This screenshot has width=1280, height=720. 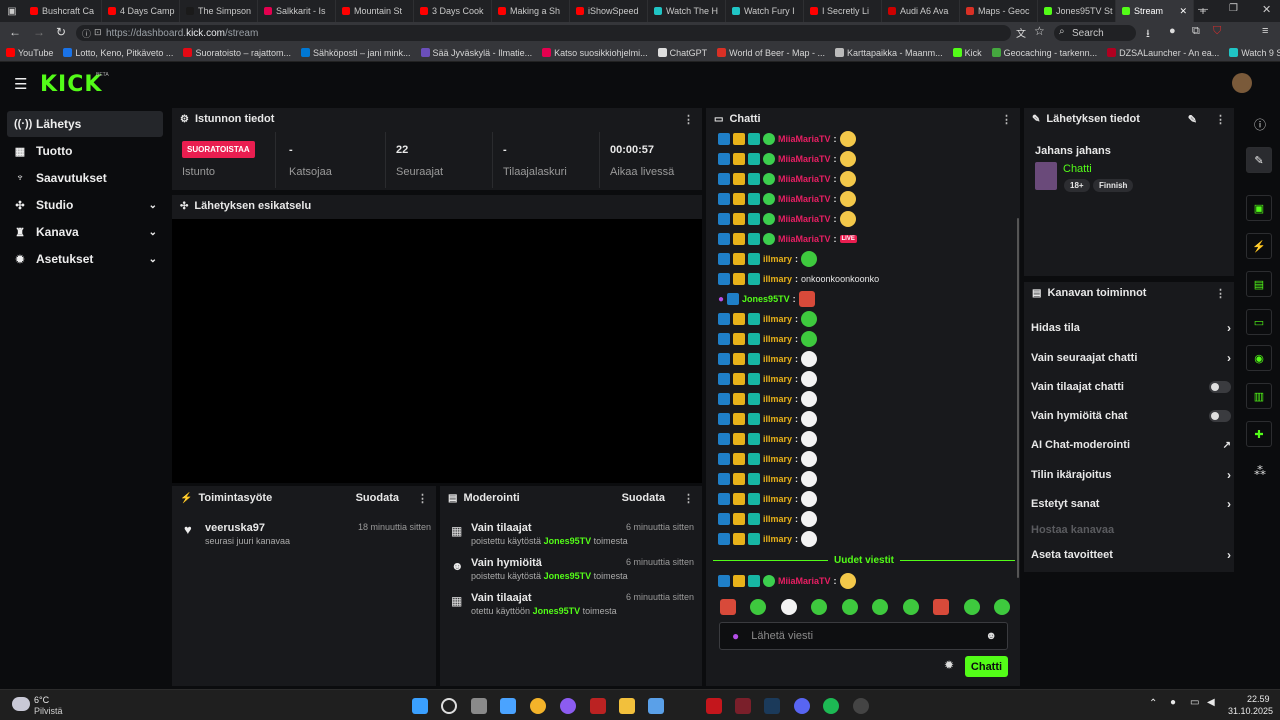 What do you see at coordinates (609, 11) in the screenshot?
I see `browser-tab: iShowSpeed` at bounding box center [609, 11].